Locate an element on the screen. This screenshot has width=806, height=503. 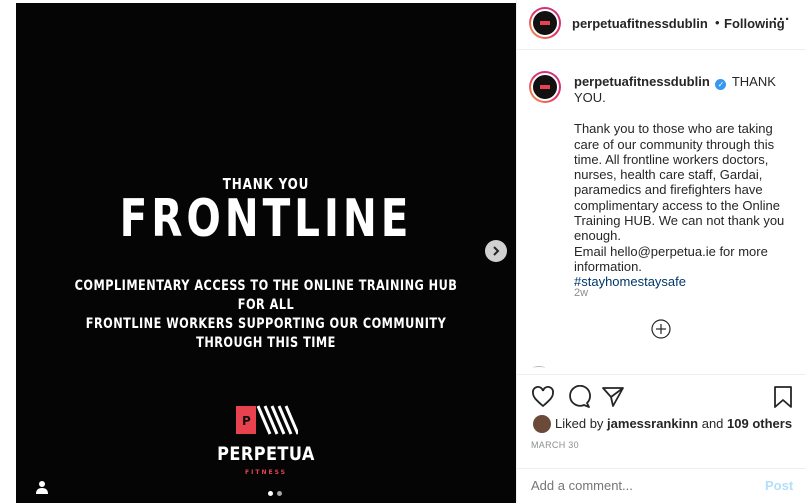
more-options-button: ··· is located at coordinates (782, 19).